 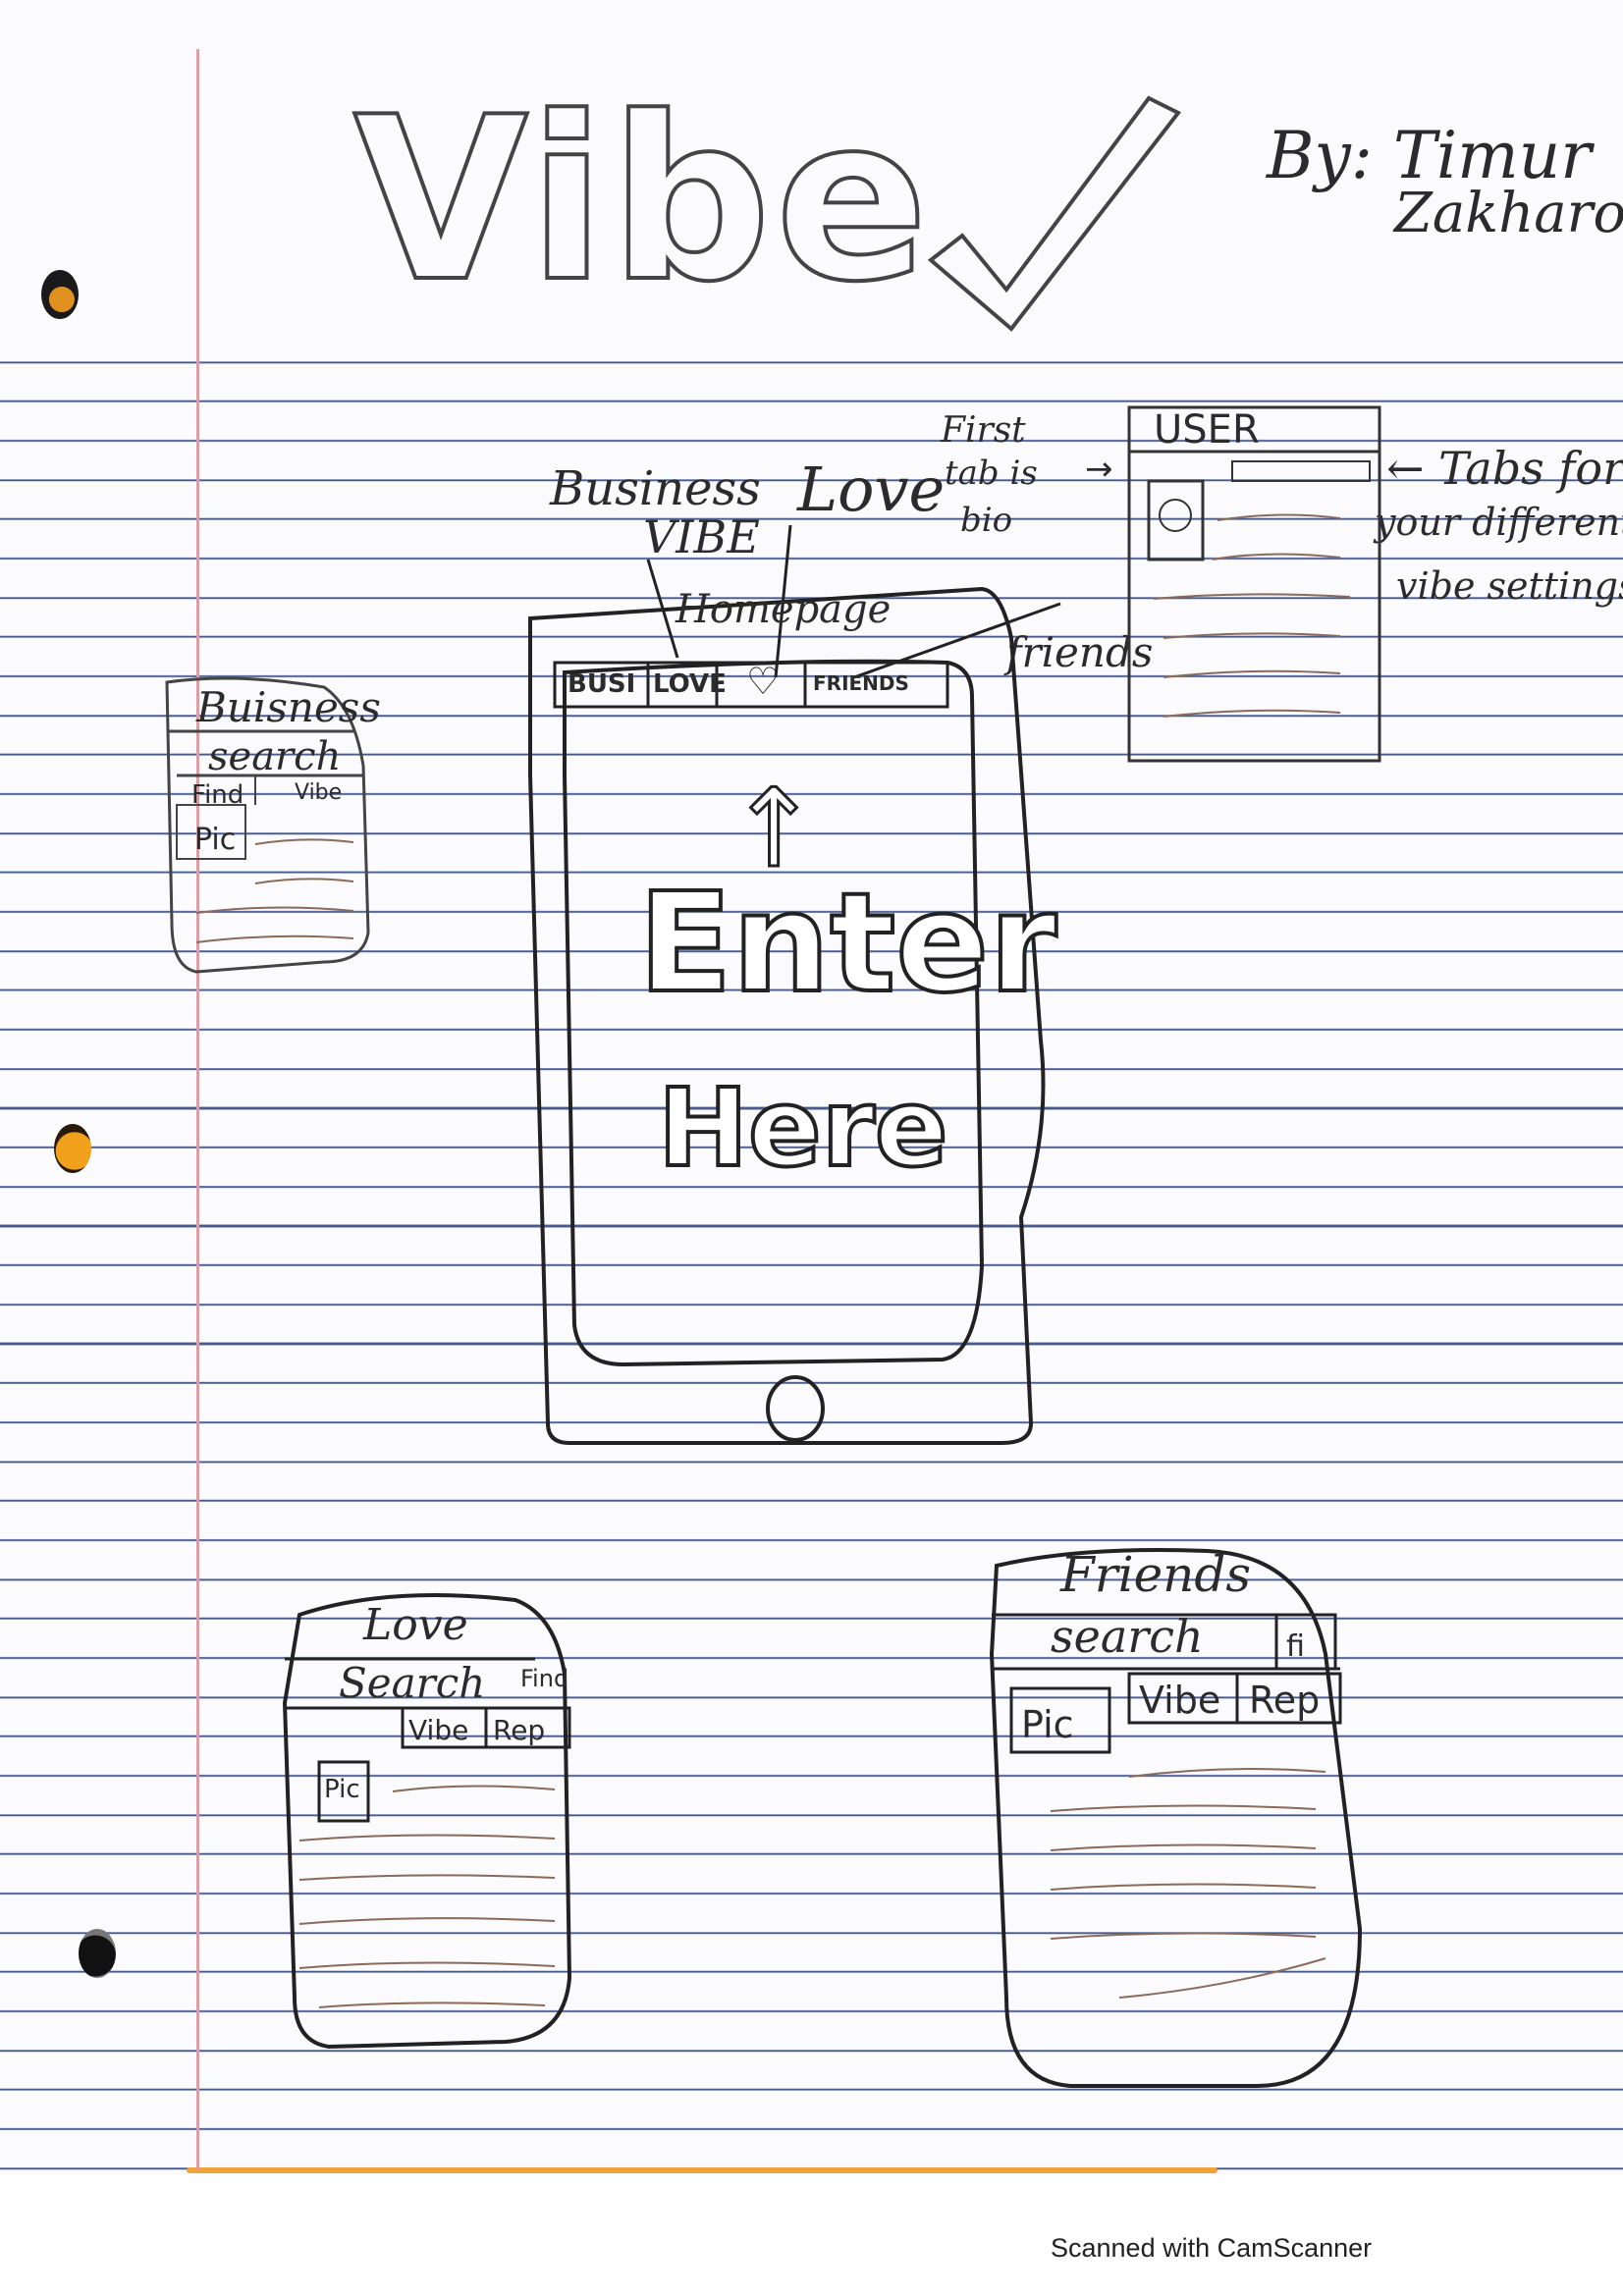 What do you see at coordinates (1296, 1646) in the screenshot?
I see `friends-card-find: fi` at bounding box center [1296, 1646].